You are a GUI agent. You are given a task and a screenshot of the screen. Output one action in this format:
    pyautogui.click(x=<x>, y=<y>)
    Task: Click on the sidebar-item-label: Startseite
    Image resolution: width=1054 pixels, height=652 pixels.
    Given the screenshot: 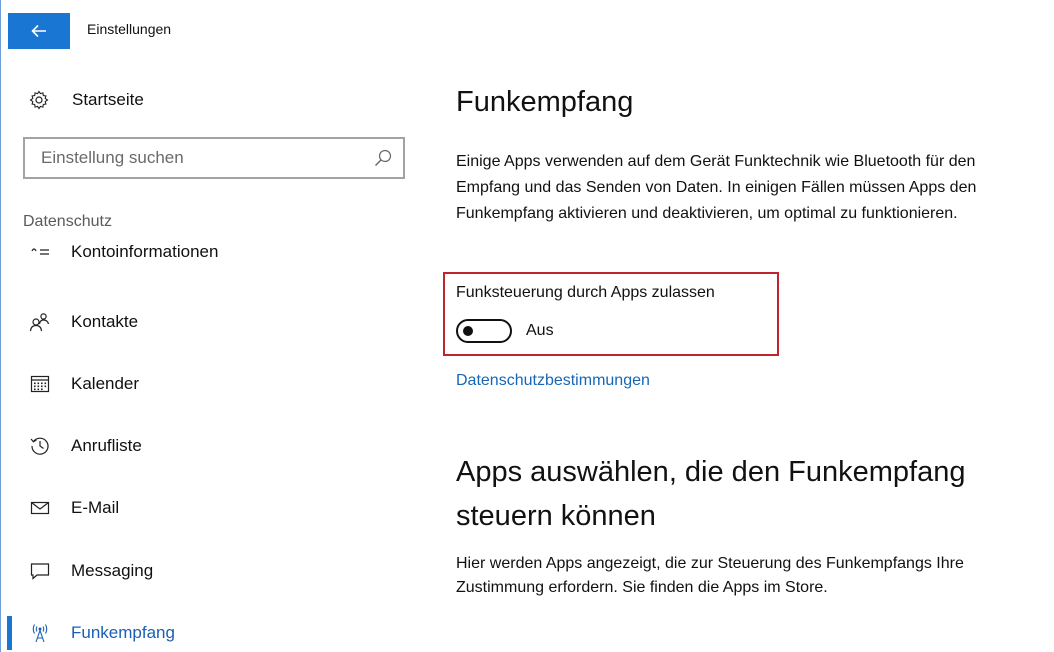 What is the action you would take?
    pyautogui.click(x=108, y=99)
    